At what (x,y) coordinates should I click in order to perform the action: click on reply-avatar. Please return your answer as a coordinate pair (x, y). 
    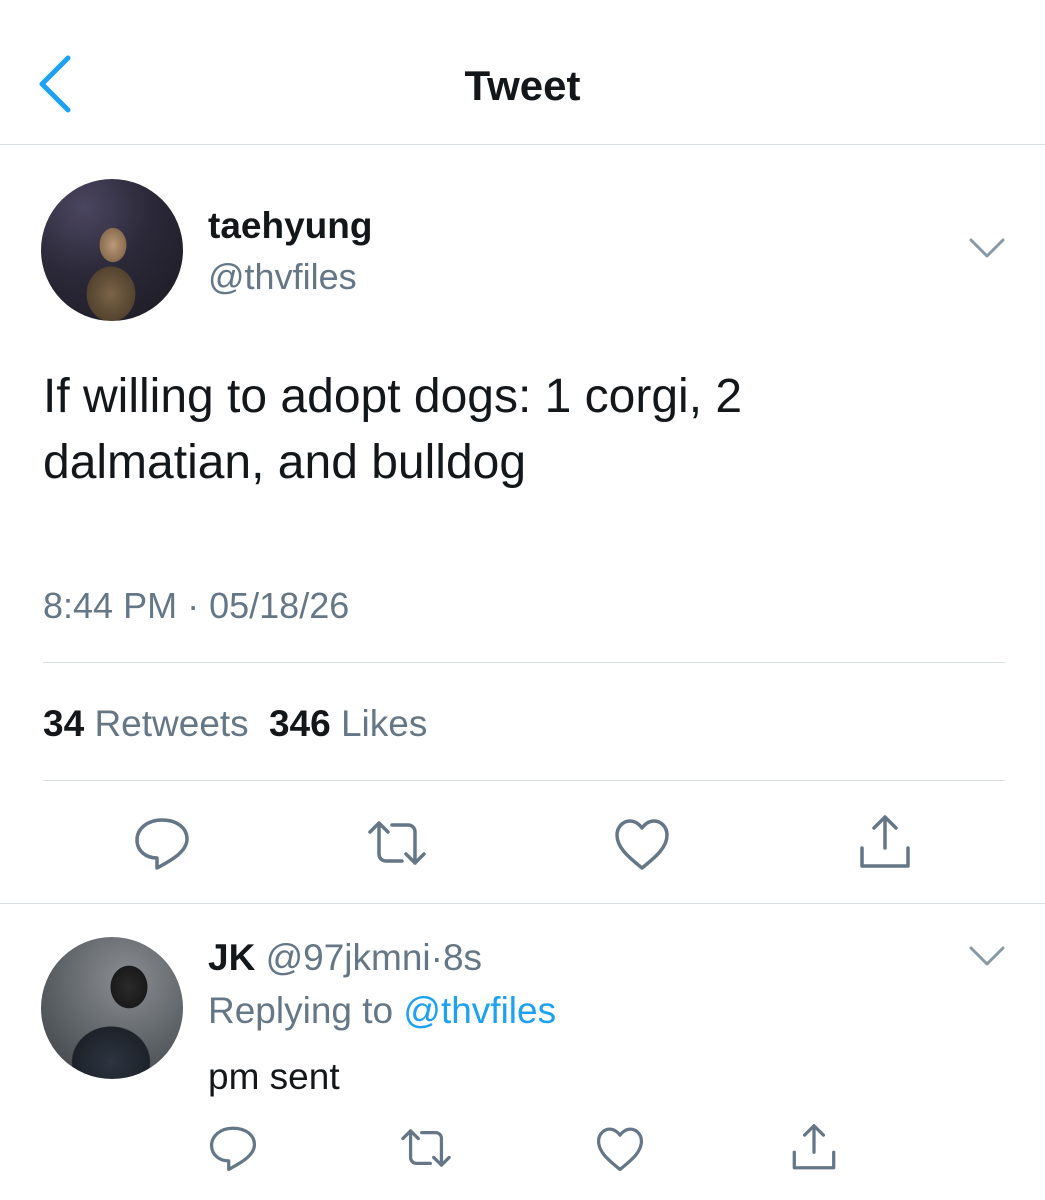
    Looking at the image, I should click on (112, 1008).